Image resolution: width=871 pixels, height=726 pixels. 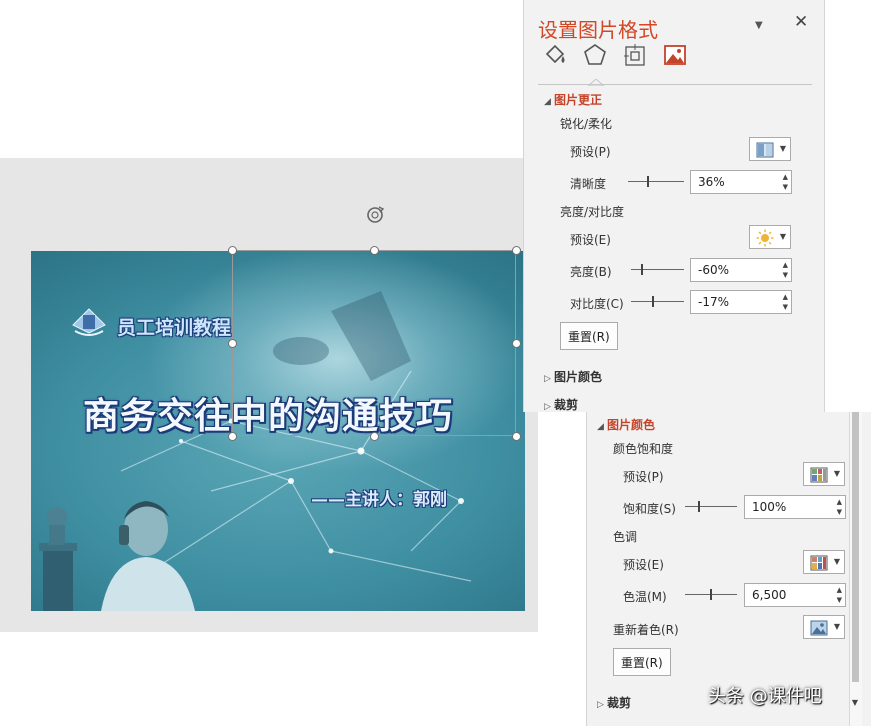 I want to click on section-crop-collapsed: ▷ 裁剪, so click(x=561, y=404).